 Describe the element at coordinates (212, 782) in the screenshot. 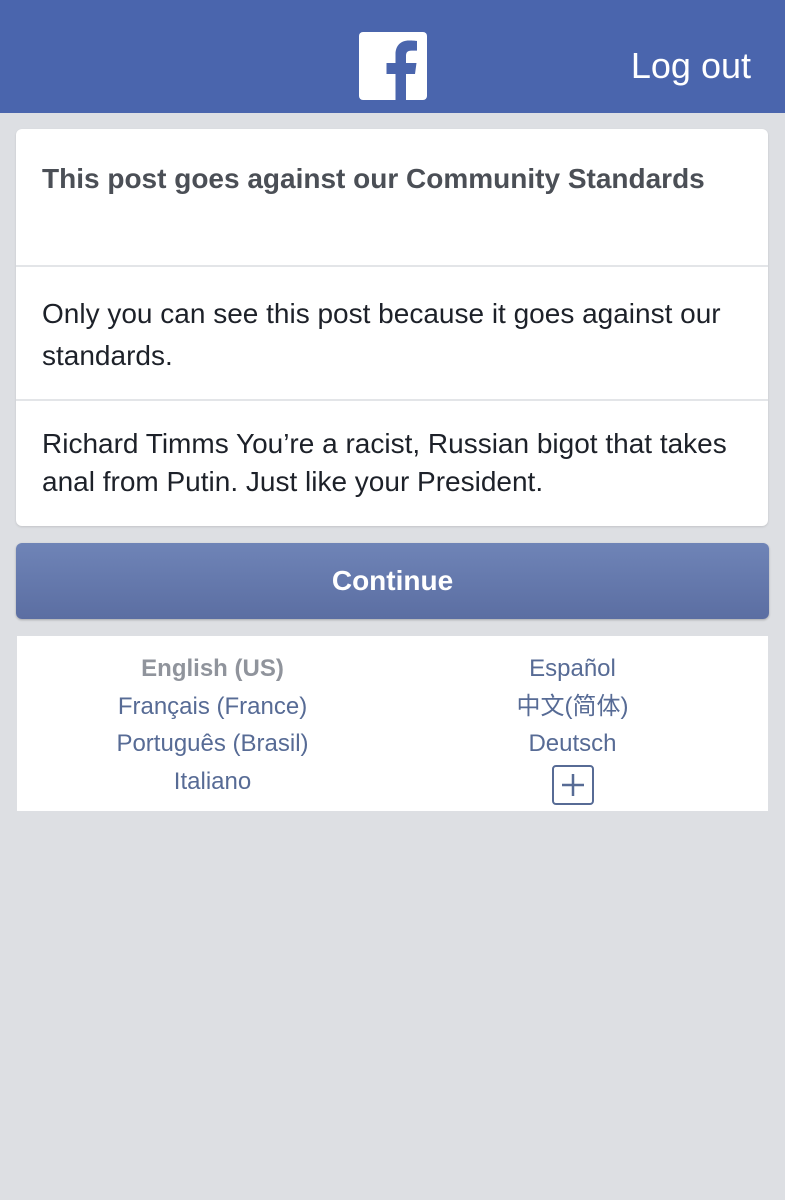

I see `language-italiano: Italiano` at that location.